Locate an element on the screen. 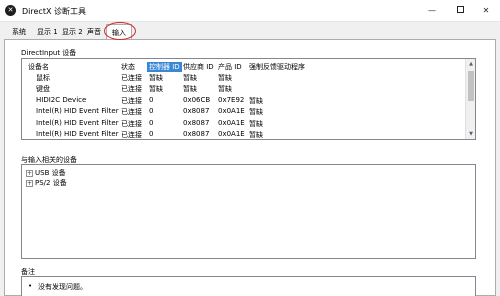 This screenshot has width=500, height=296. minimize-button: — is located at coordinates (432, 11).